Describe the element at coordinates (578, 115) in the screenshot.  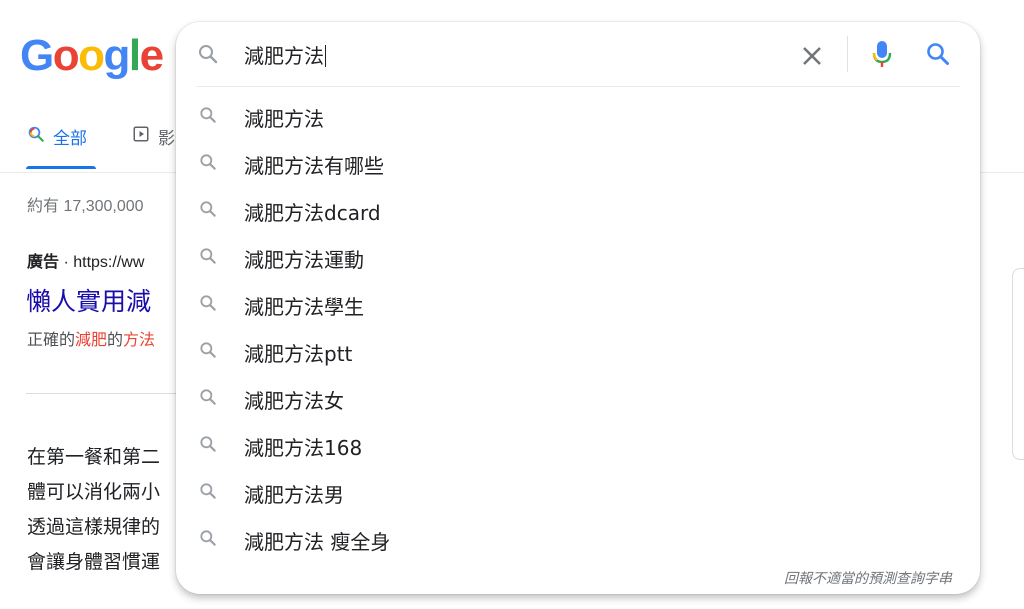
I see `suggestion-item: 減肥方法` at that location.